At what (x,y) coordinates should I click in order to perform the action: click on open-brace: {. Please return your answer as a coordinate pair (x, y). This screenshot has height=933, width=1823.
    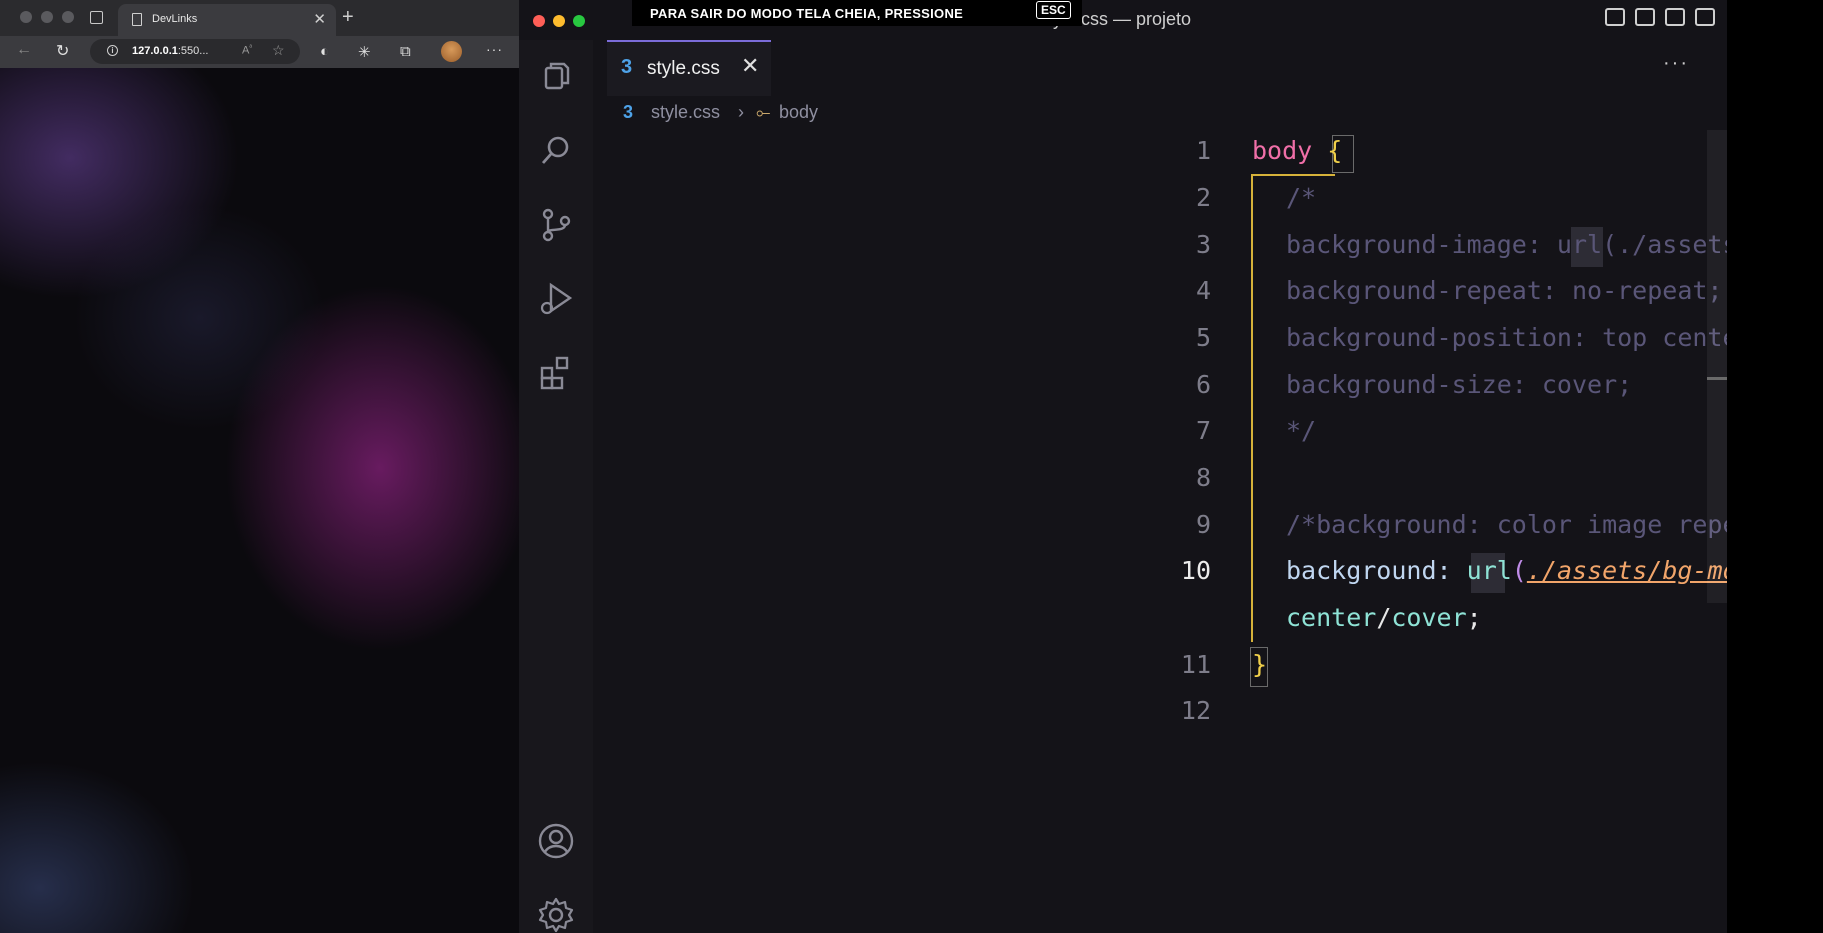
    Looking at the image, I should click on (1335, 150).